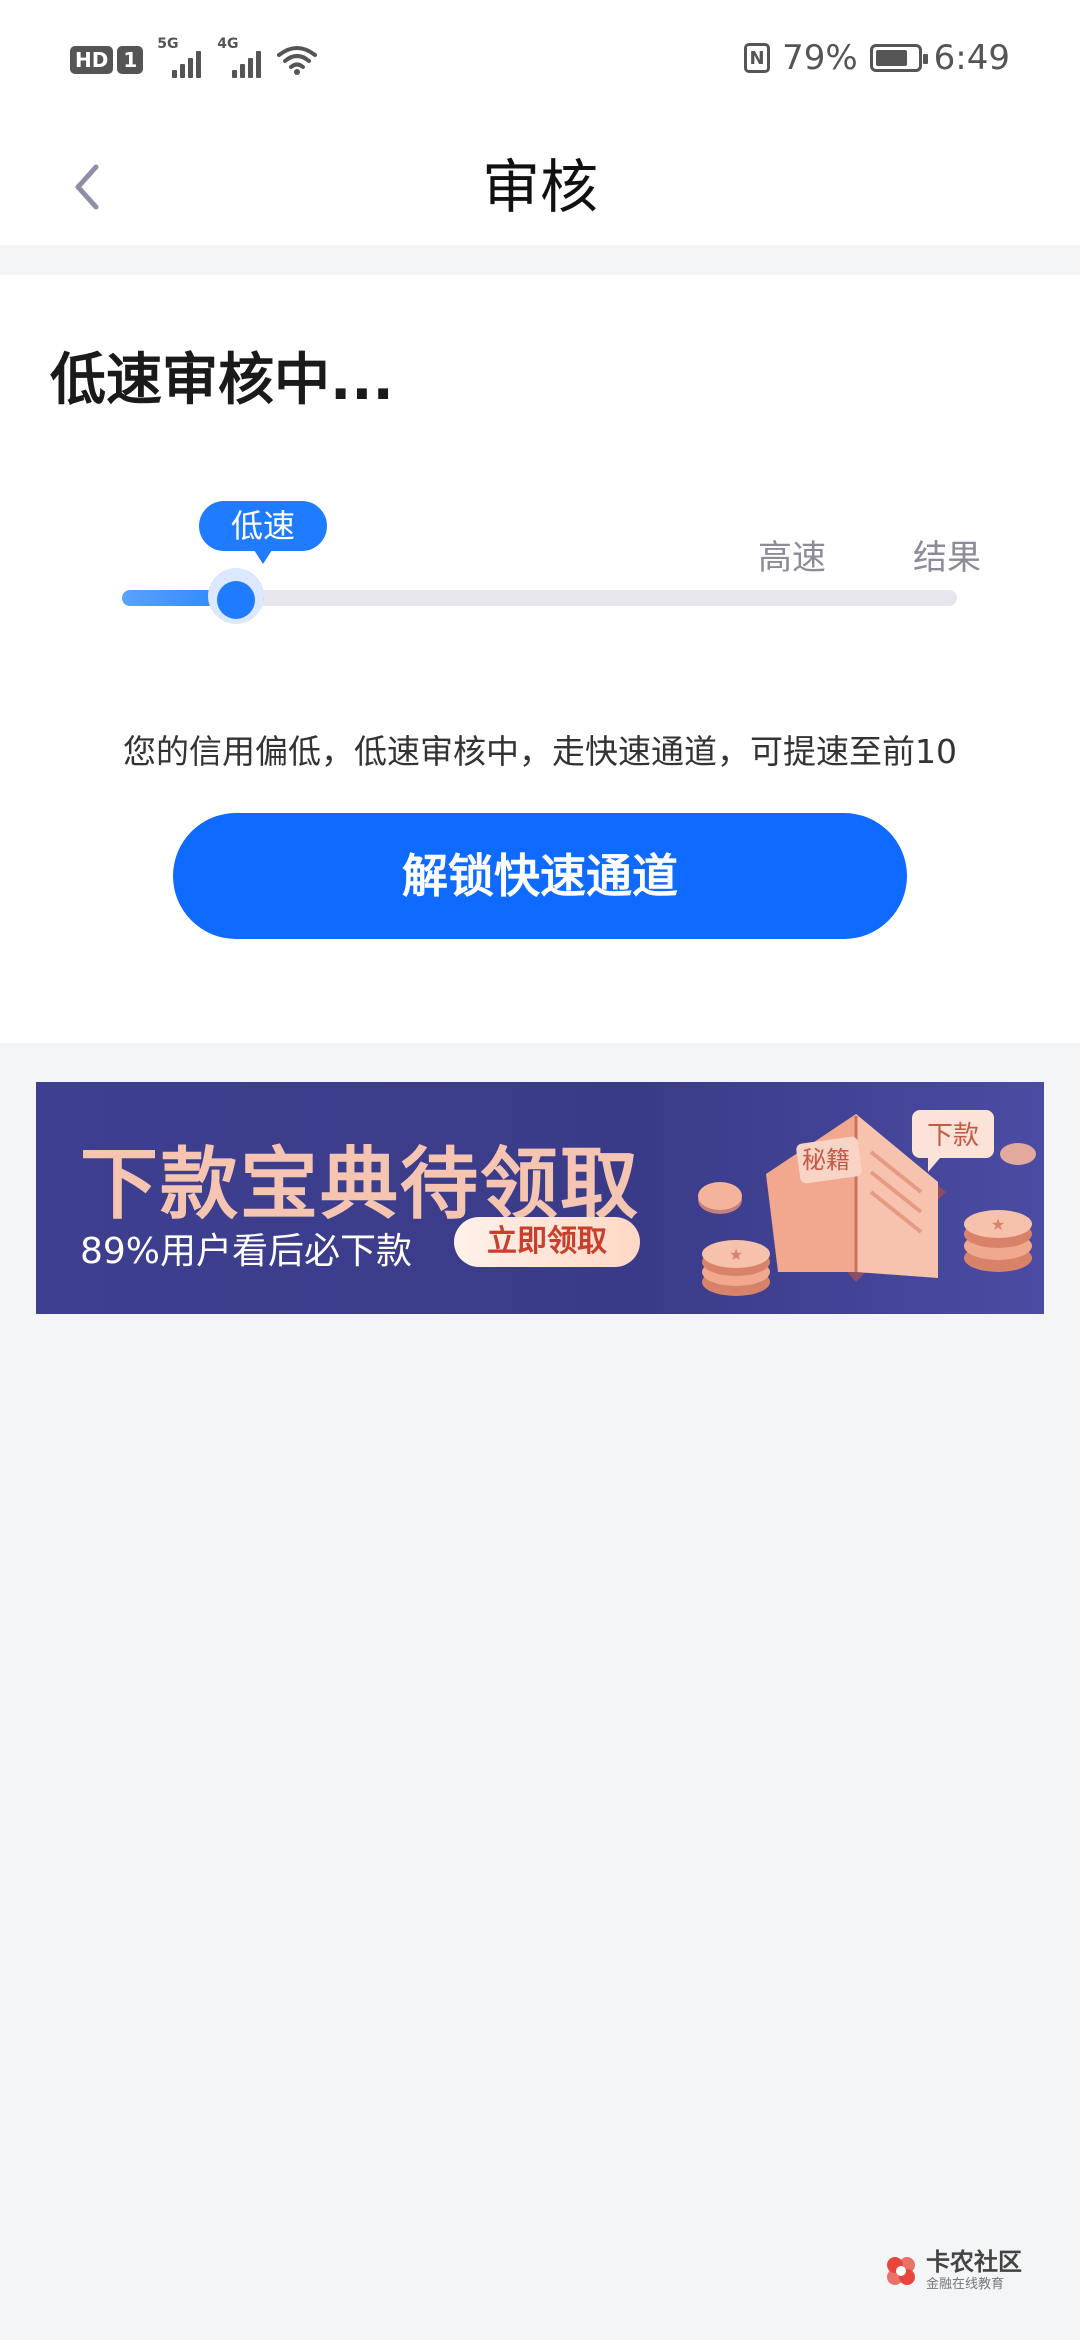  Describe the element at coordinates (947, 558) in the screenshot. I see `stage-label-result: 结果` at that location.